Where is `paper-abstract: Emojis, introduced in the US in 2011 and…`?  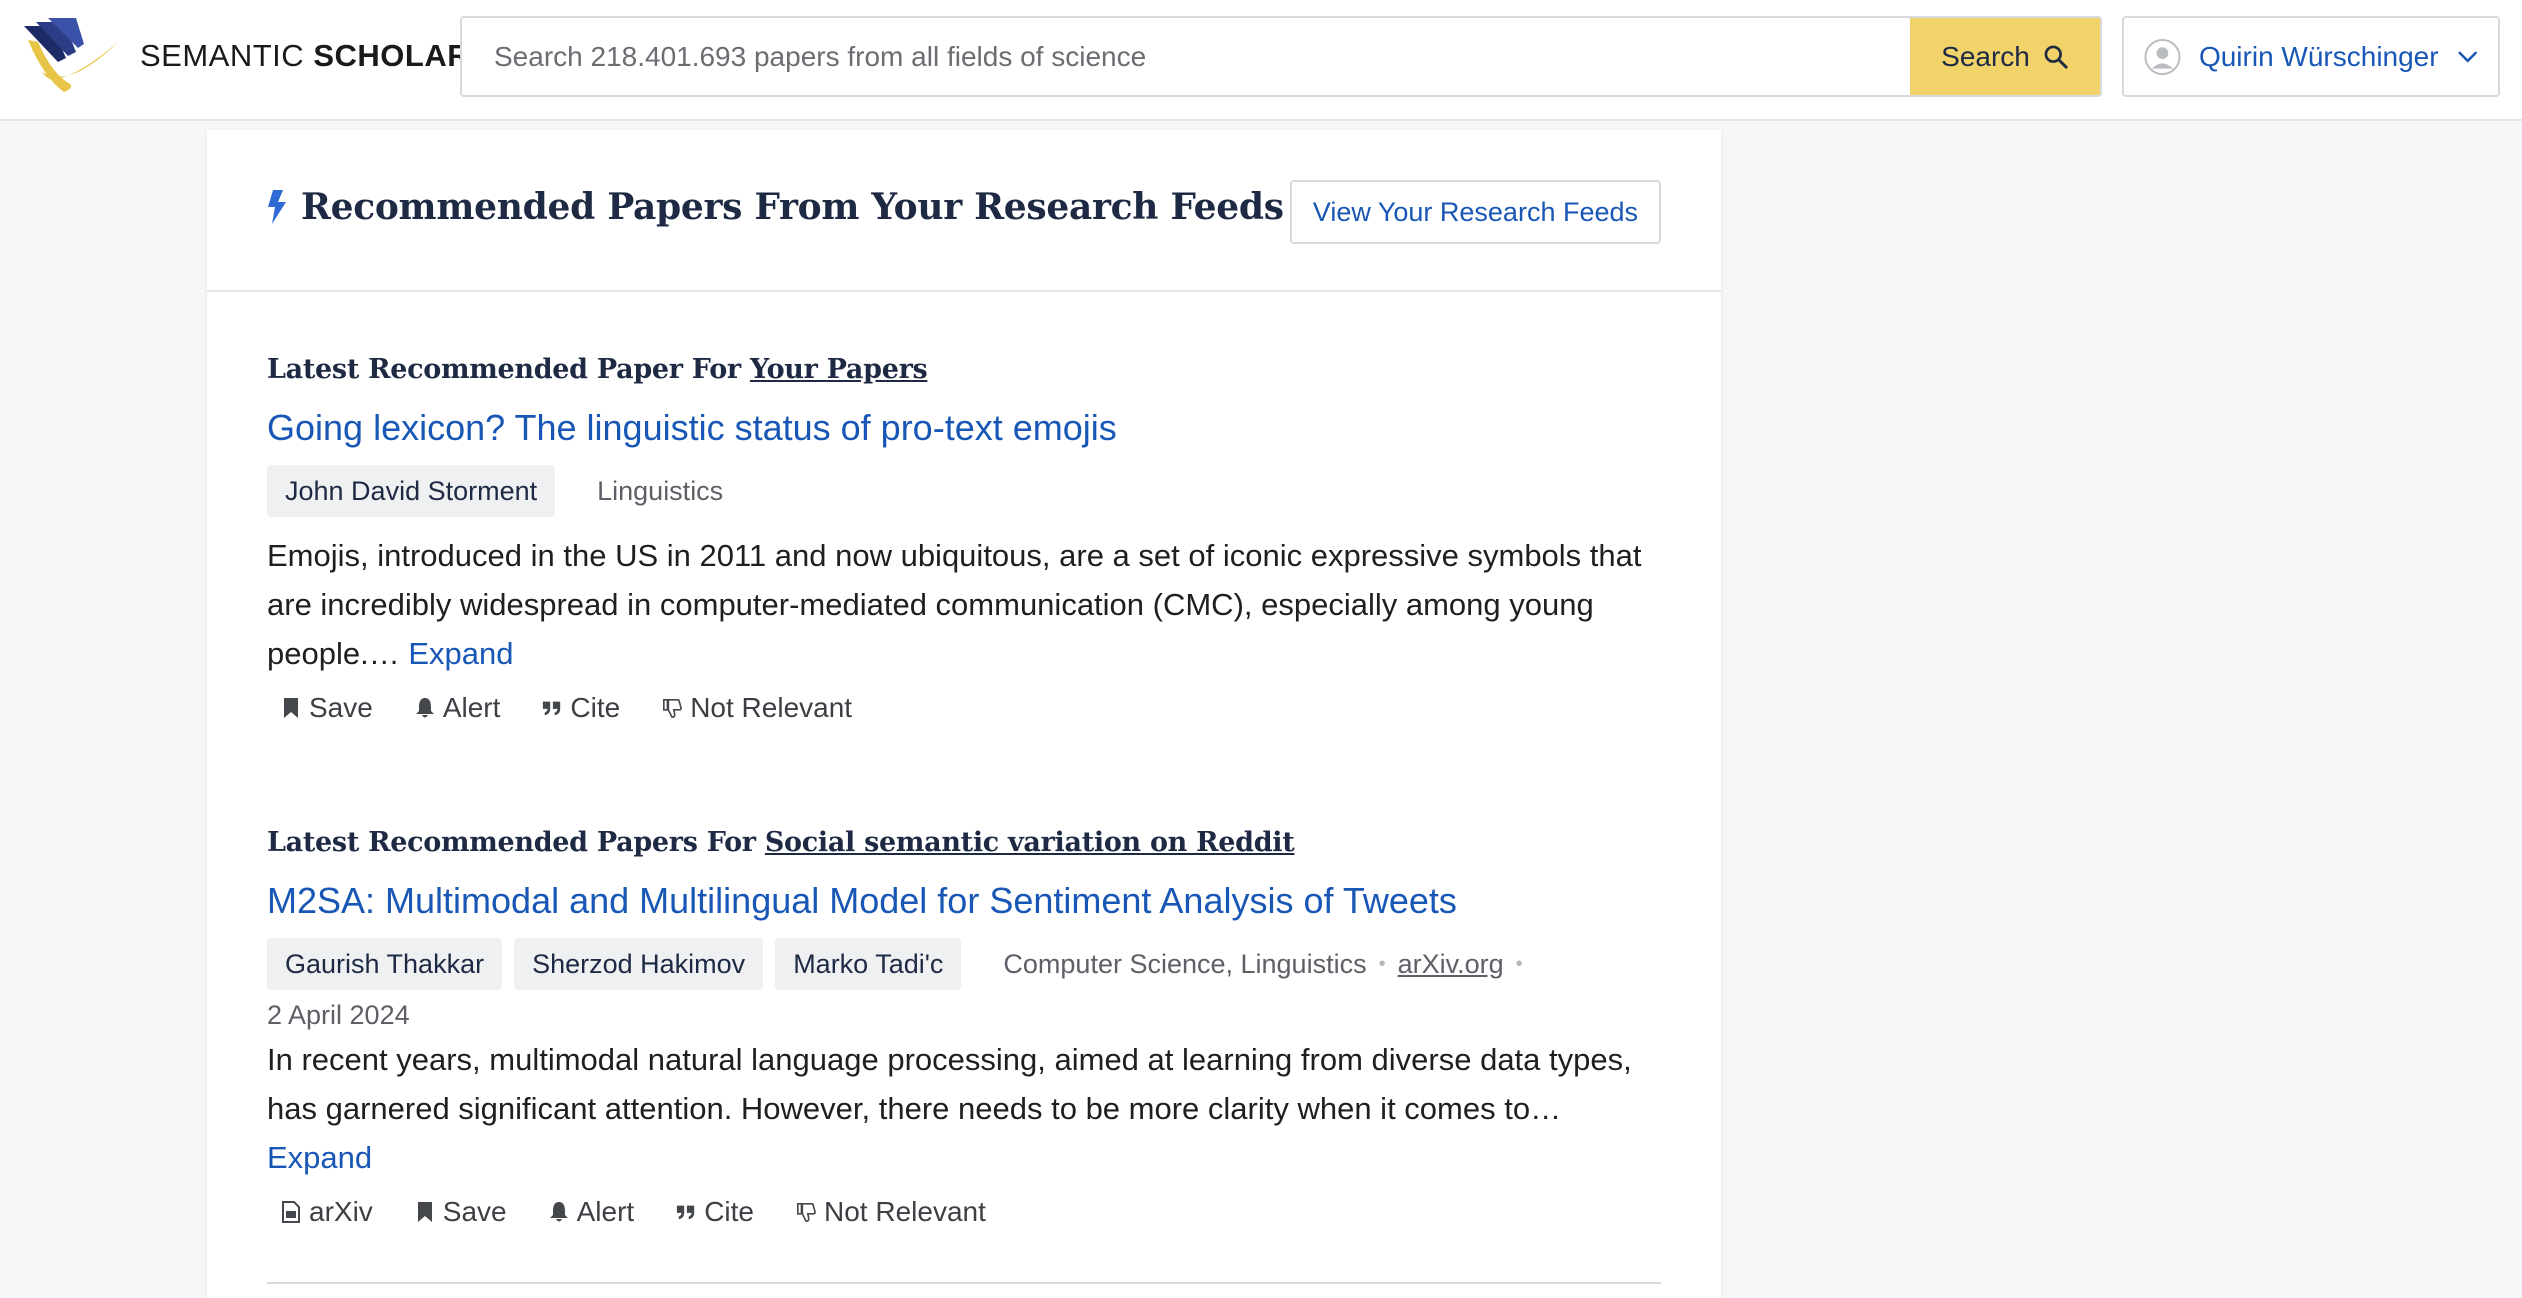
paper-abstract: Emojis, introduced in the US in 2011 and… is located at coordinates (964, 604).